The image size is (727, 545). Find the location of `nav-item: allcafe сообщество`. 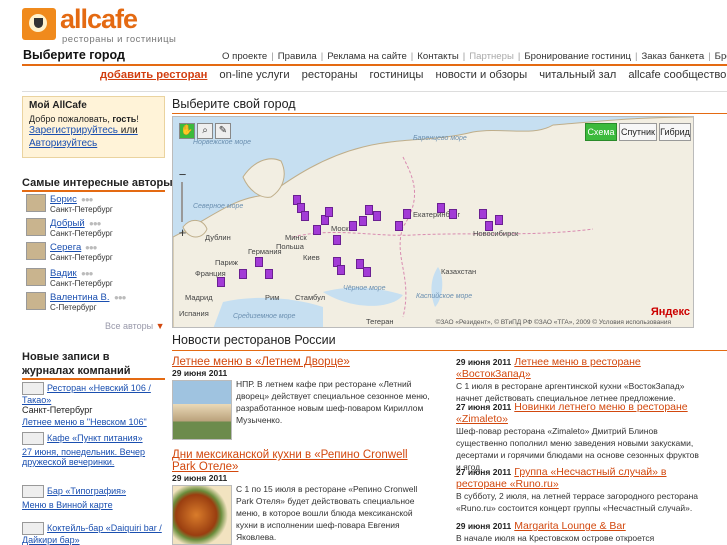

nav-item: allcafe сообщество is located at coordinates (677, 75).